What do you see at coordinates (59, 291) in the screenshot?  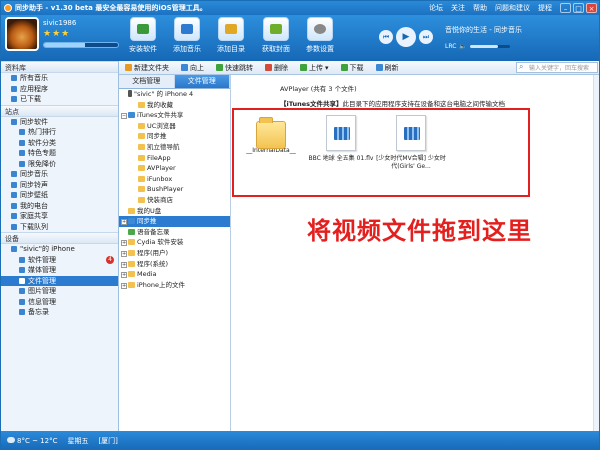 I see `sidebar-item-photo-mgmt: 图片管理` at bounding box center [59, 291].